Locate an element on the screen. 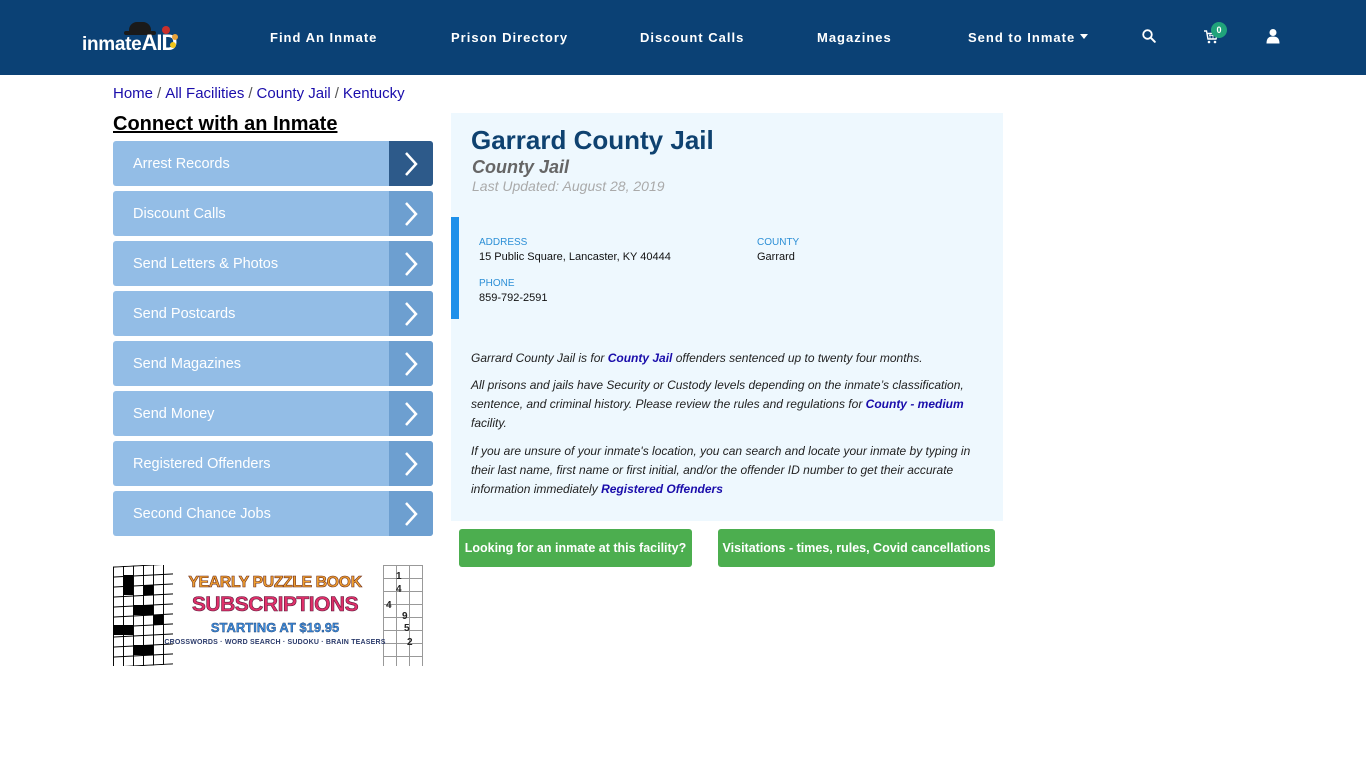 This screenshot has width=1366, height=768. breadcrumb: Home / All Facilities / County Jail / Kentucky is located at coordinates (259, 93).